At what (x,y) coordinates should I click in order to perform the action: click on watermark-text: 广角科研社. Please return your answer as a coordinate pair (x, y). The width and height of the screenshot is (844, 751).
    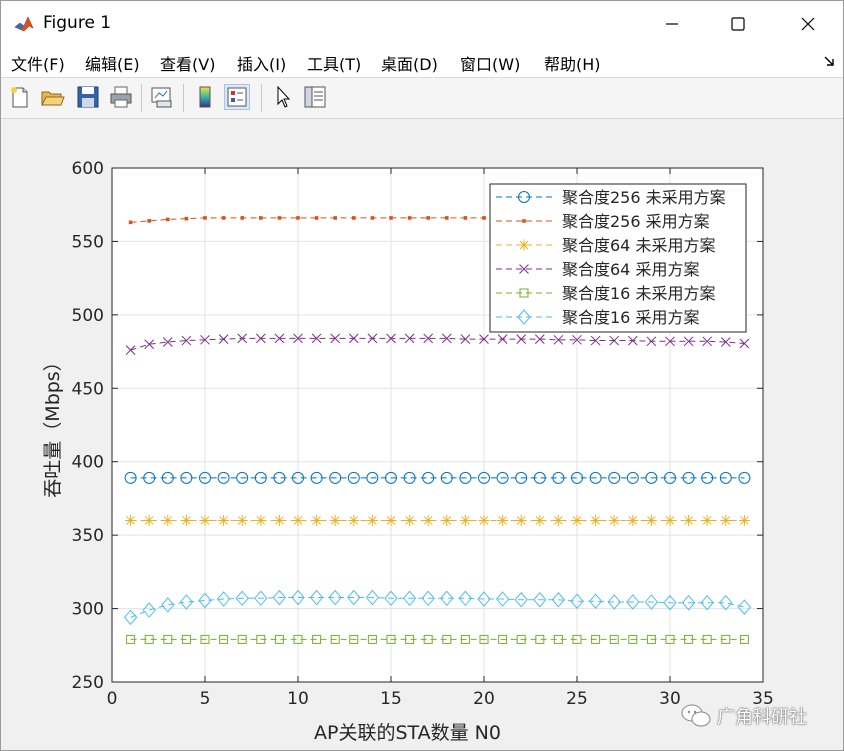
    Looking at the image, I should click on (762, 717).